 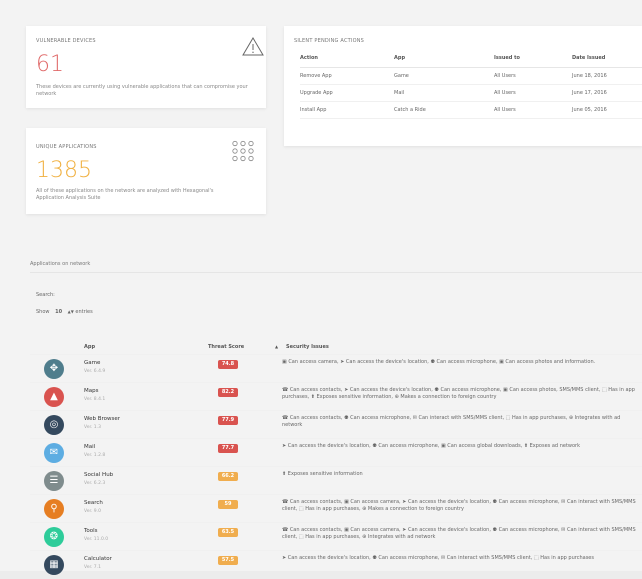 I want to click on app-name: Mail, so click(x=89, y=447).